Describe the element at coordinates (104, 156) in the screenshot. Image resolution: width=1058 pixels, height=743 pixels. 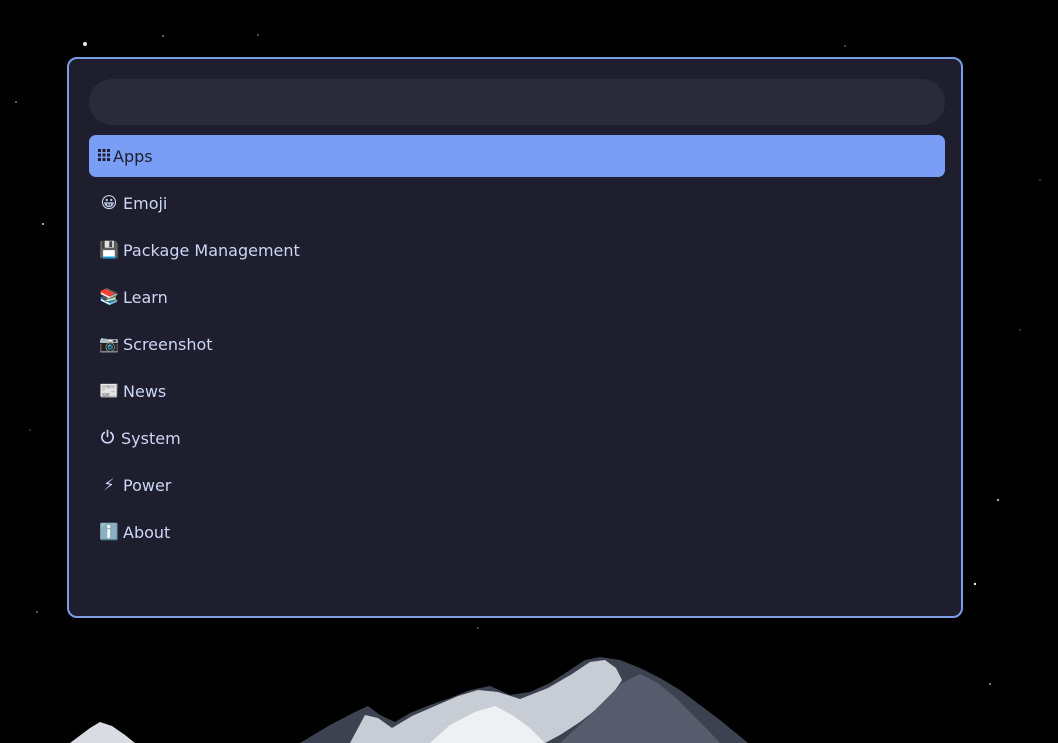
I see `apps-grid-icon` at that location.